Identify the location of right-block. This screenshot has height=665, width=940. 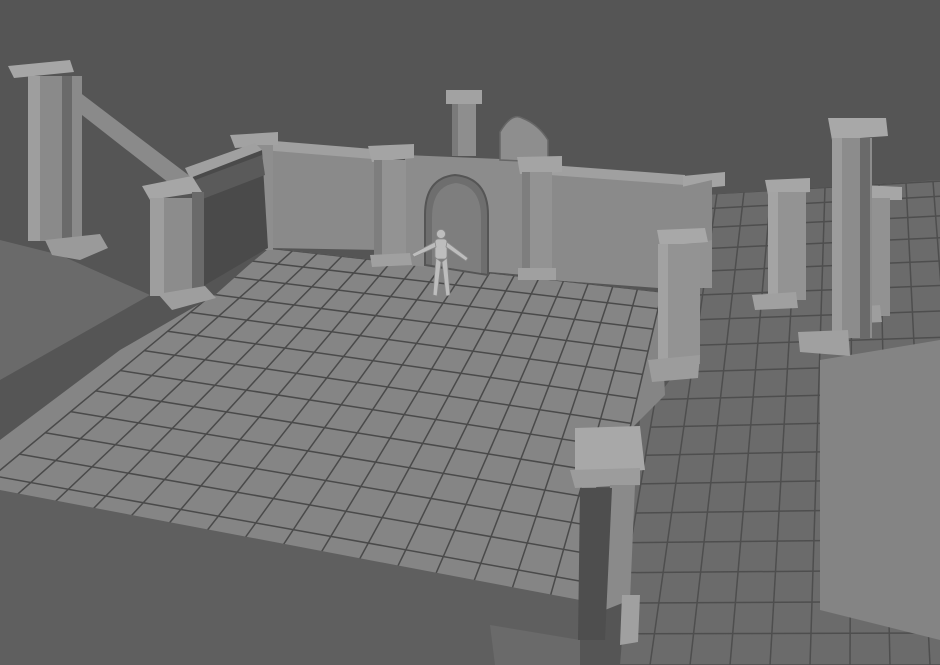
(880, 490).